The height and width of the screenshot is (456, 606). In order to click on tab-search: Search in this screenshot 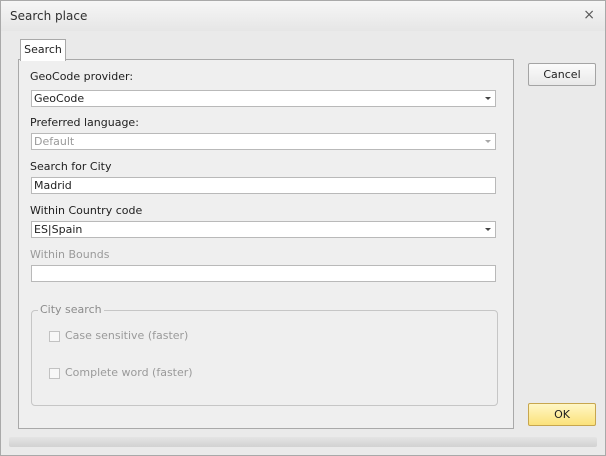, I will do `click(43, 50)`.